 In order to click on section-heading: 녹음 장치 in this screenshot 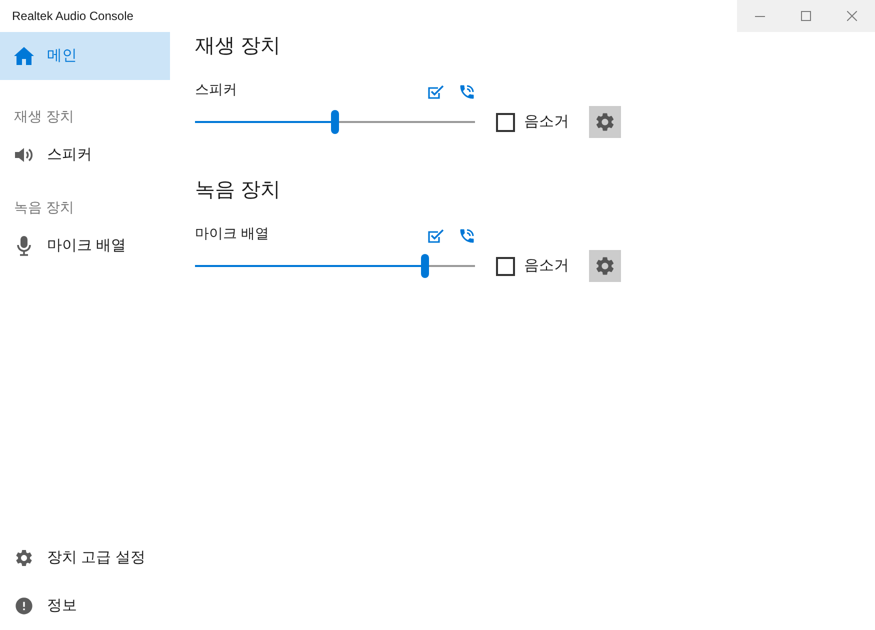, I will do `click(238, 190)`.